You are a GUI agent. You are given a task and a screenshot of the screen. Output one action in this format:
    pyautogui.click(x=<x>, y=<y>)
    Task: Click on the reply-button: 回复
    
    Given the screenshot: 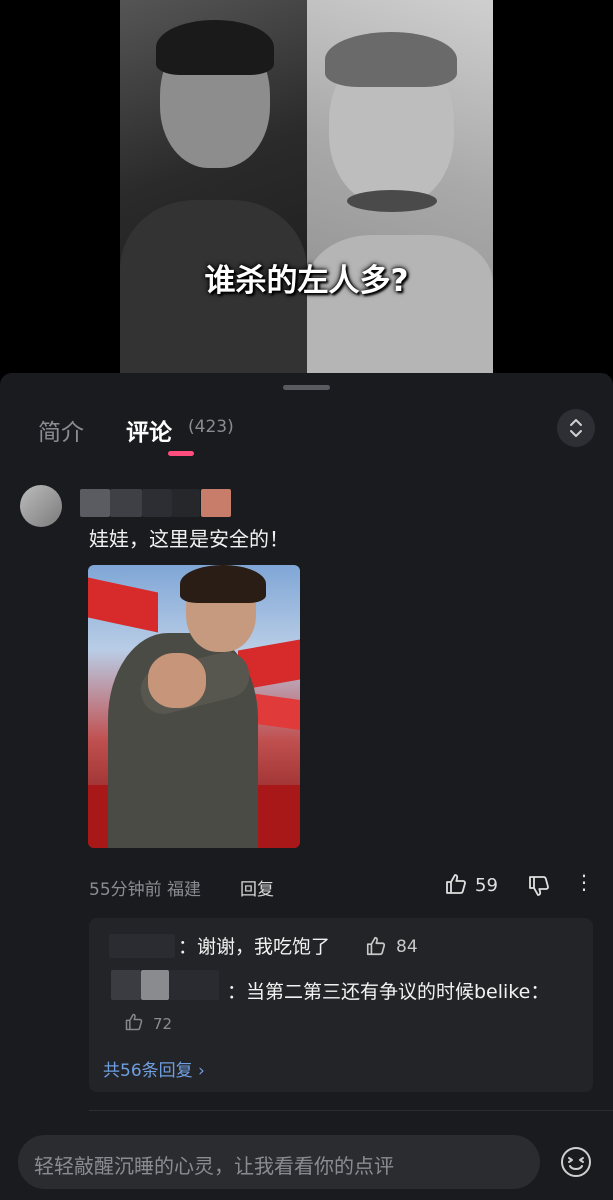 What is the action you would take?
    pyautogui.click(x=257, y=887)
    